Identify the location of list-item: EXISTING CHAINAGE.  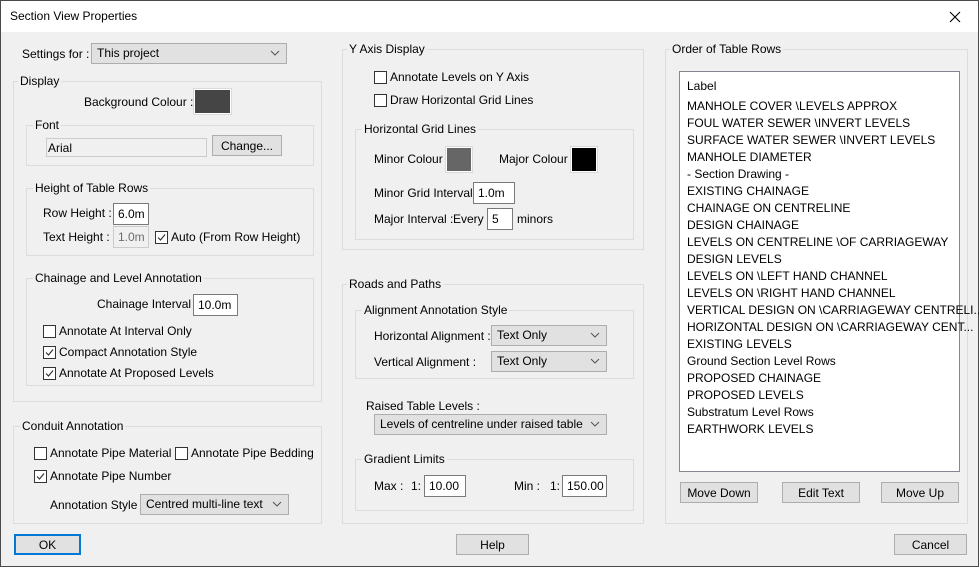
(748, 191).